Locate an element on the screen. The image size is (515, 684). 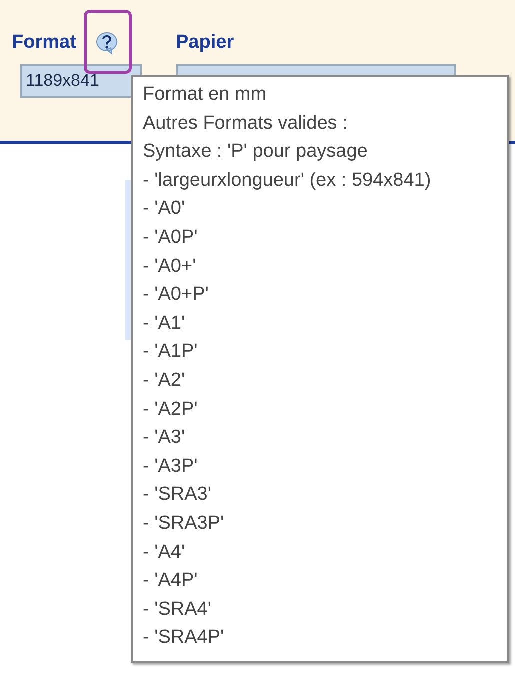
tooltip-line: - 'A0+P' is located at coordinates (176, 295).